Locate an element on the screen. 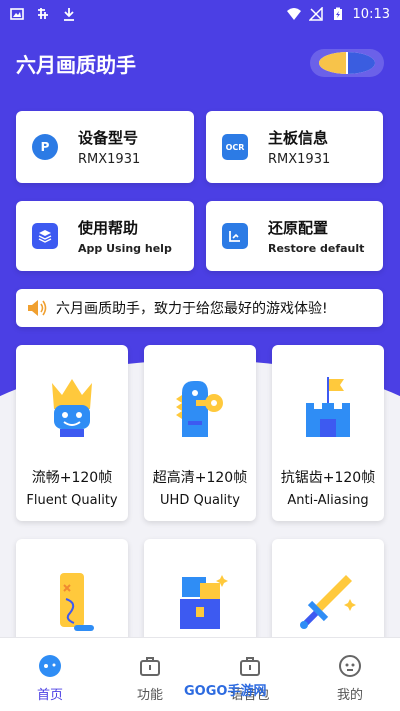  help-subtitle: App Using help is located at coordinates (125, 248).